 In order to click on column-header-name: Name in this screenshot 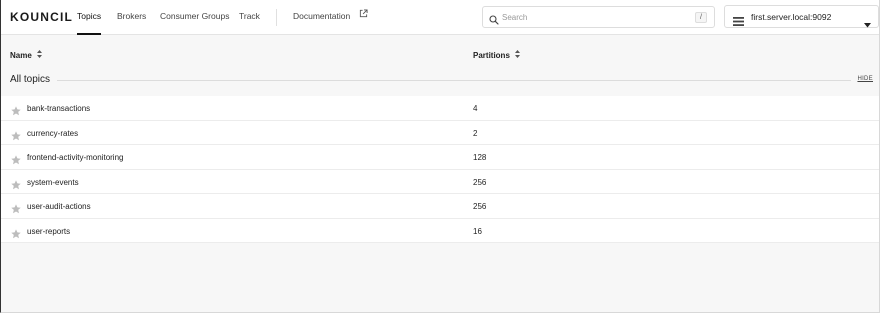, I will do `click(26, 54)`.